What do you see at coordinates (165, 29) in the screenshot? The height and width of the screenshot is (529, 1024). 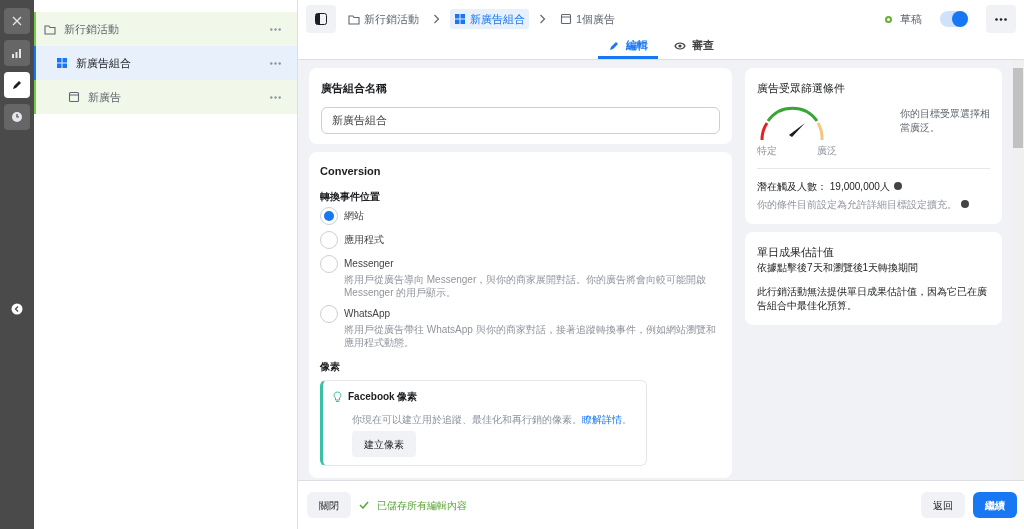 I see `tree-item: 新行銷活動` at bounding box center [165, 29].